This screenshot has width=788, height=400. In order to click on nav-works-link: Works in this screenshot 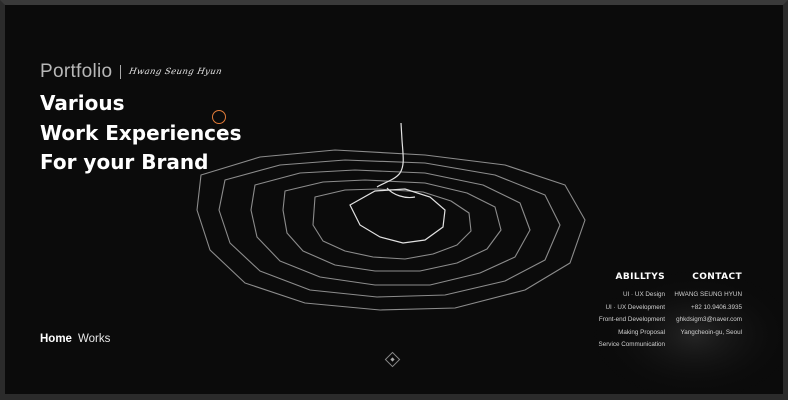, I will do `click(94, 339)`.